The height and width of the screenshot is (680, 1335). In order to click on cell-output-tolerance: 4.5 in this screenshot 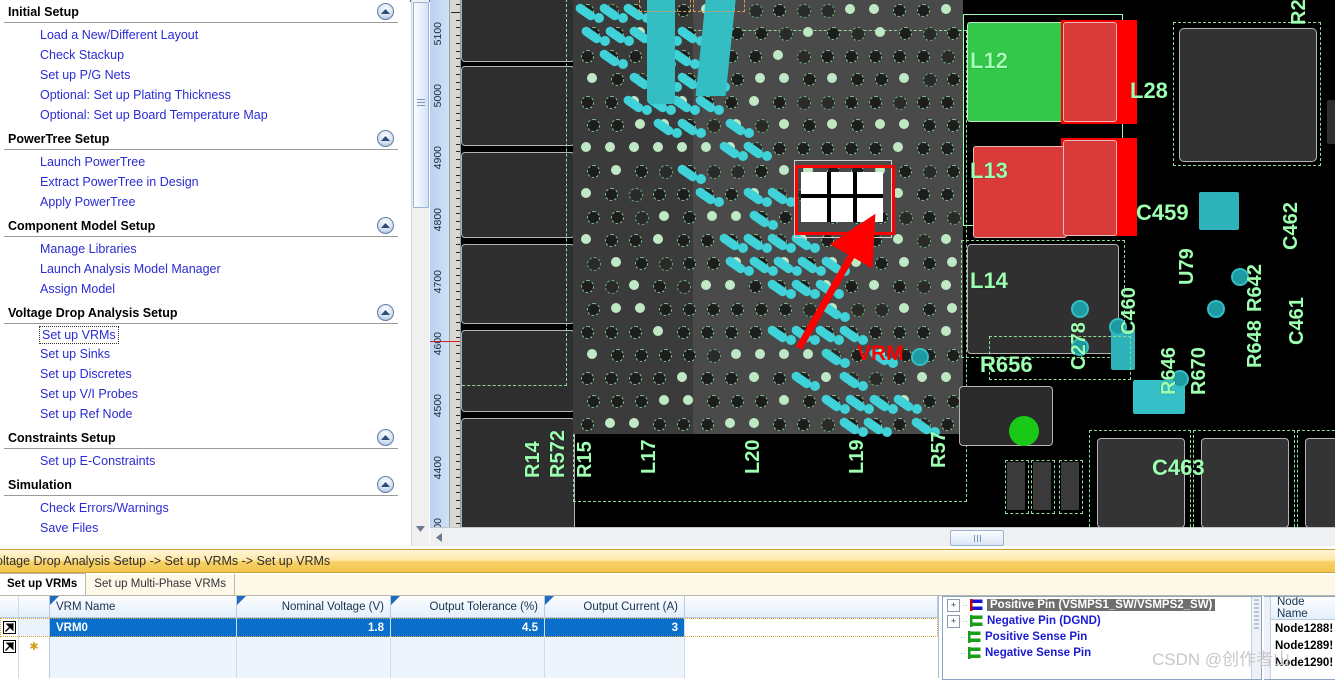, I will do `click(468, 627)`.